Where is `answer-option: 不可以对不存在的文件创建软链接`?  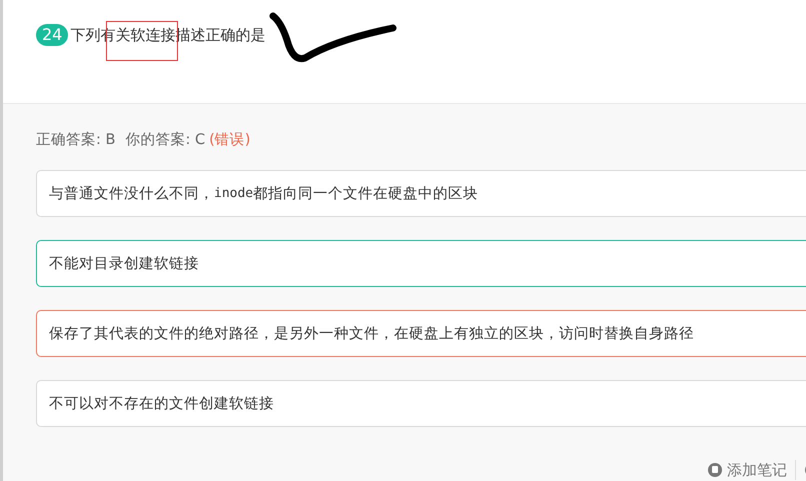 answer-option: 不可以对不存在的文件创建软链接 is located at coordinates (421, 403).